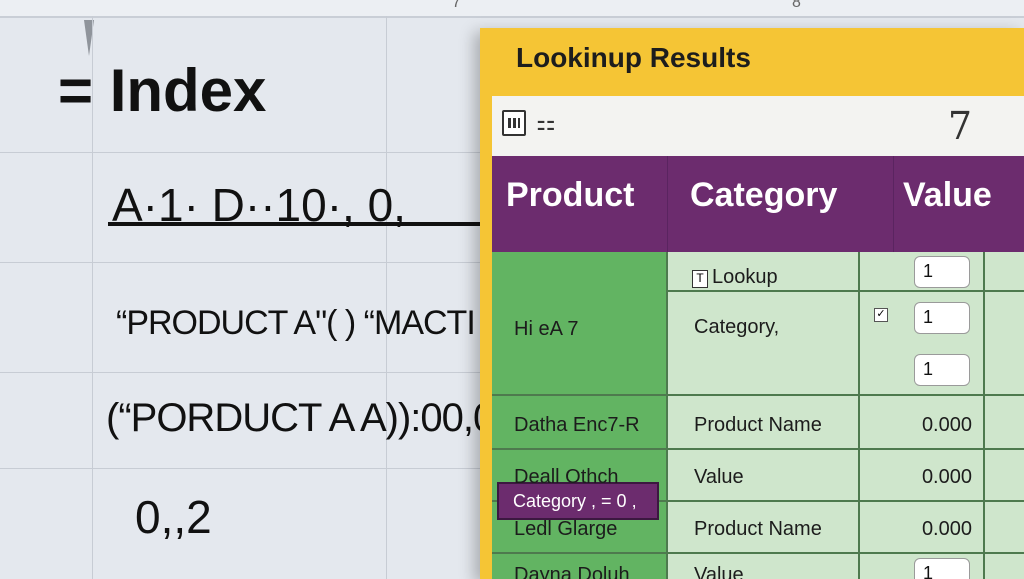  Describe the element at coordinates (565, 529) in the screenshot. I see `table-row-product: Ledl Glarge` at that location.